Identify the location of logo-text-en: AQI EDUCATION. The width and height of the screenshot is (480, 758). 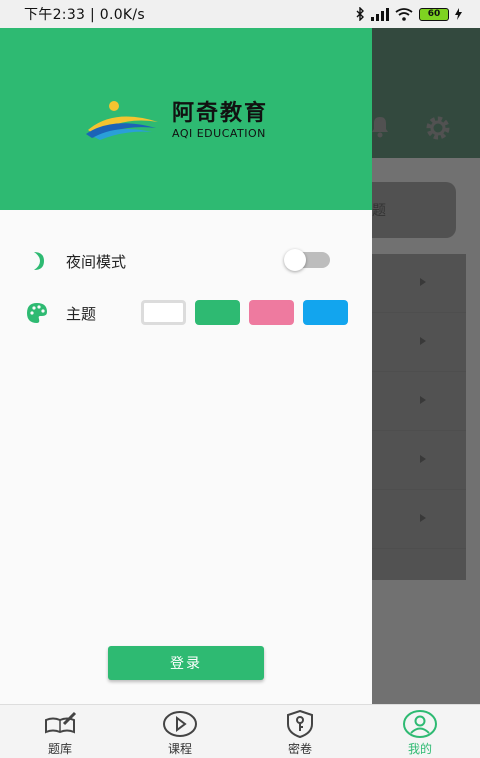
(219, 133).